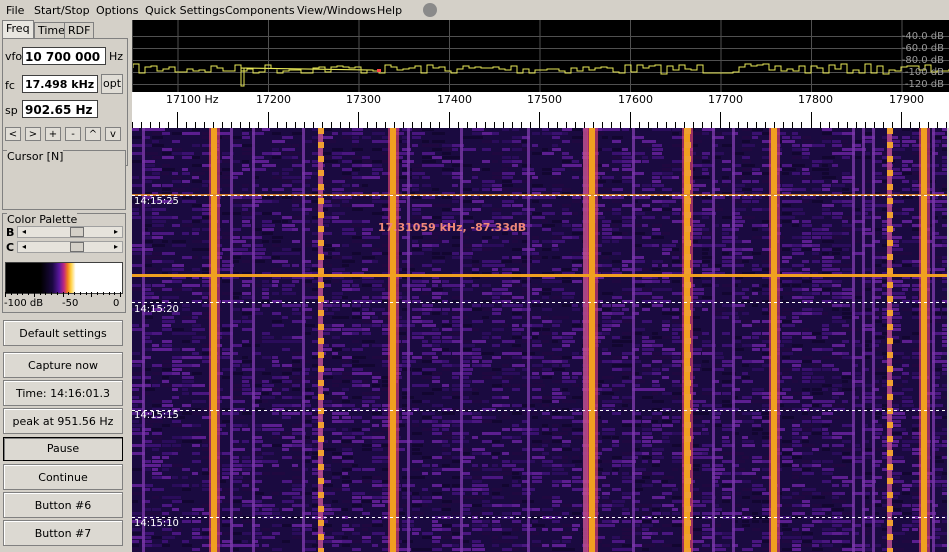 This screenshot has height=552, width=949. I want to click on ruler-label: 17400, so click(454, 99).